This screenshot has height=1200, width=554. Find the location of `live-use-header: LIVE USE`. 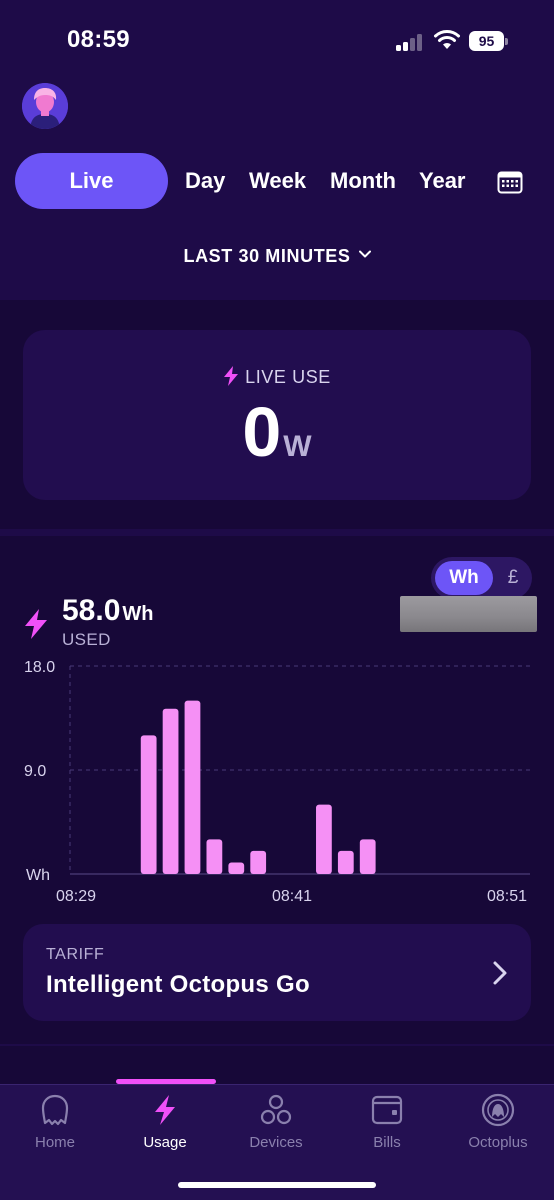

live-use-header: LIVE USE is located at coordinates (277, 377).